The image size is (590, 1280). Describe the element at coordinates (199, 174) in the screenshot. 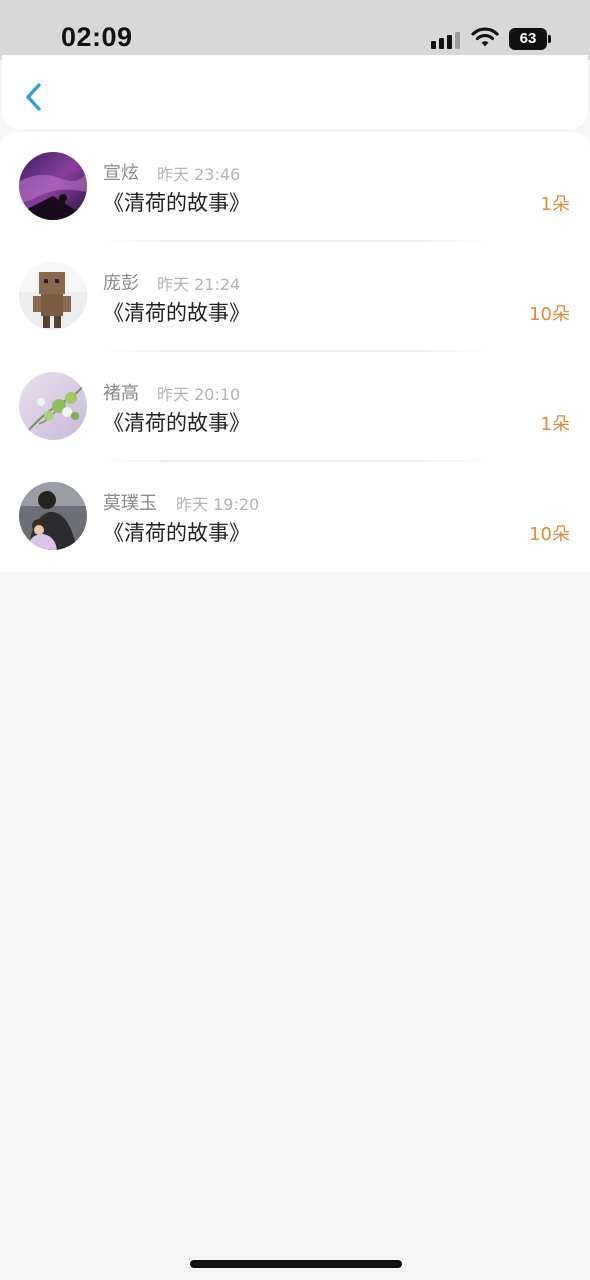

I see `timestamp: 昨天 23:46` at that location.